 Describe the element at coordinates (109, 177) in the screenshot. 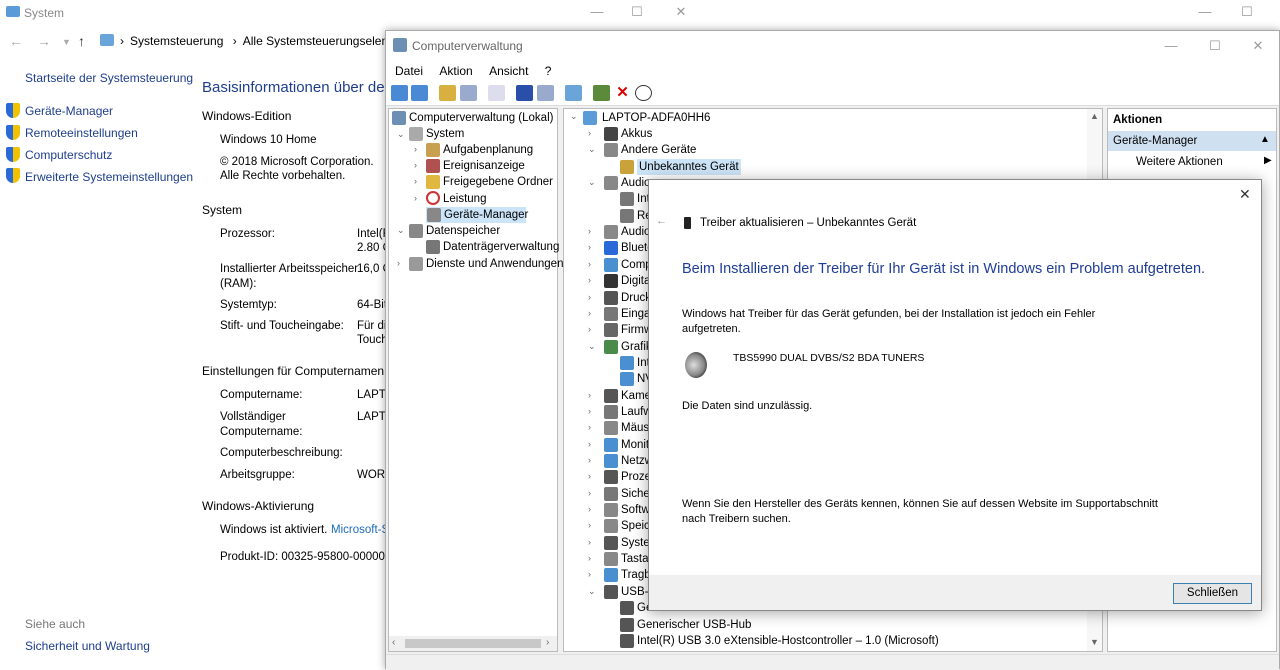

I see `advanced-settings-link: Erweiterte Systemeinstellungen` at that location.